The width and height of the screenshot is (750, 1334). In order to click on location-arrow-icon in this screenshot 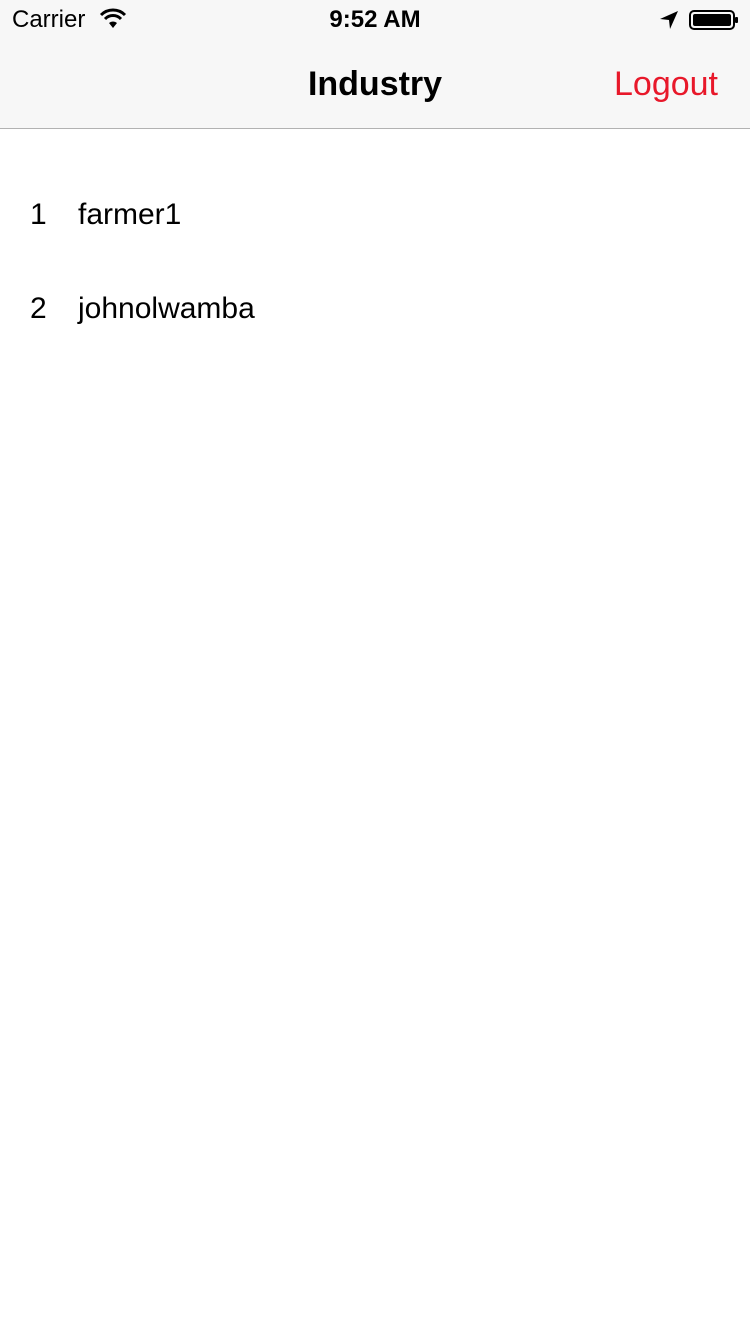, I will do `click(669, 20)`.